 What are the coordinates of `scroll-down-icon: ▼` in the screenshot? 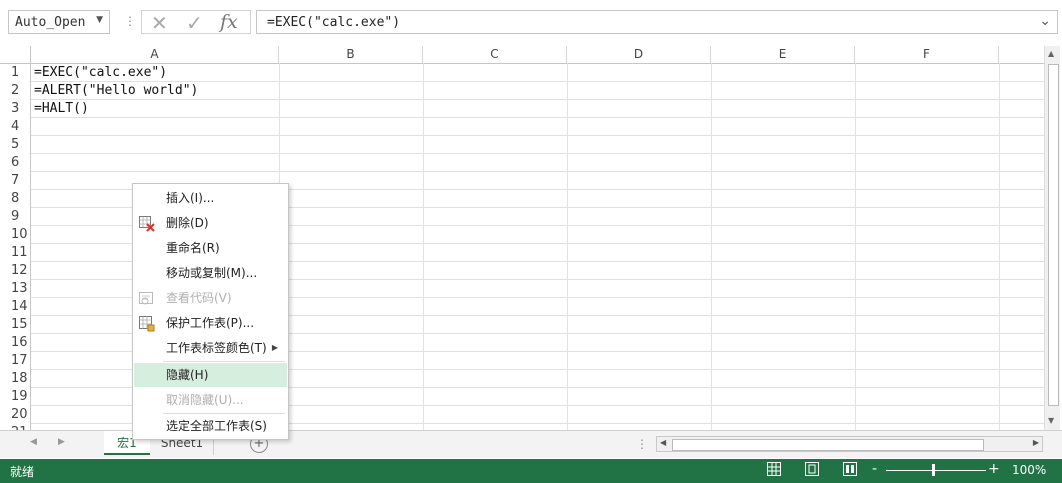 It's located at (1051, 420).